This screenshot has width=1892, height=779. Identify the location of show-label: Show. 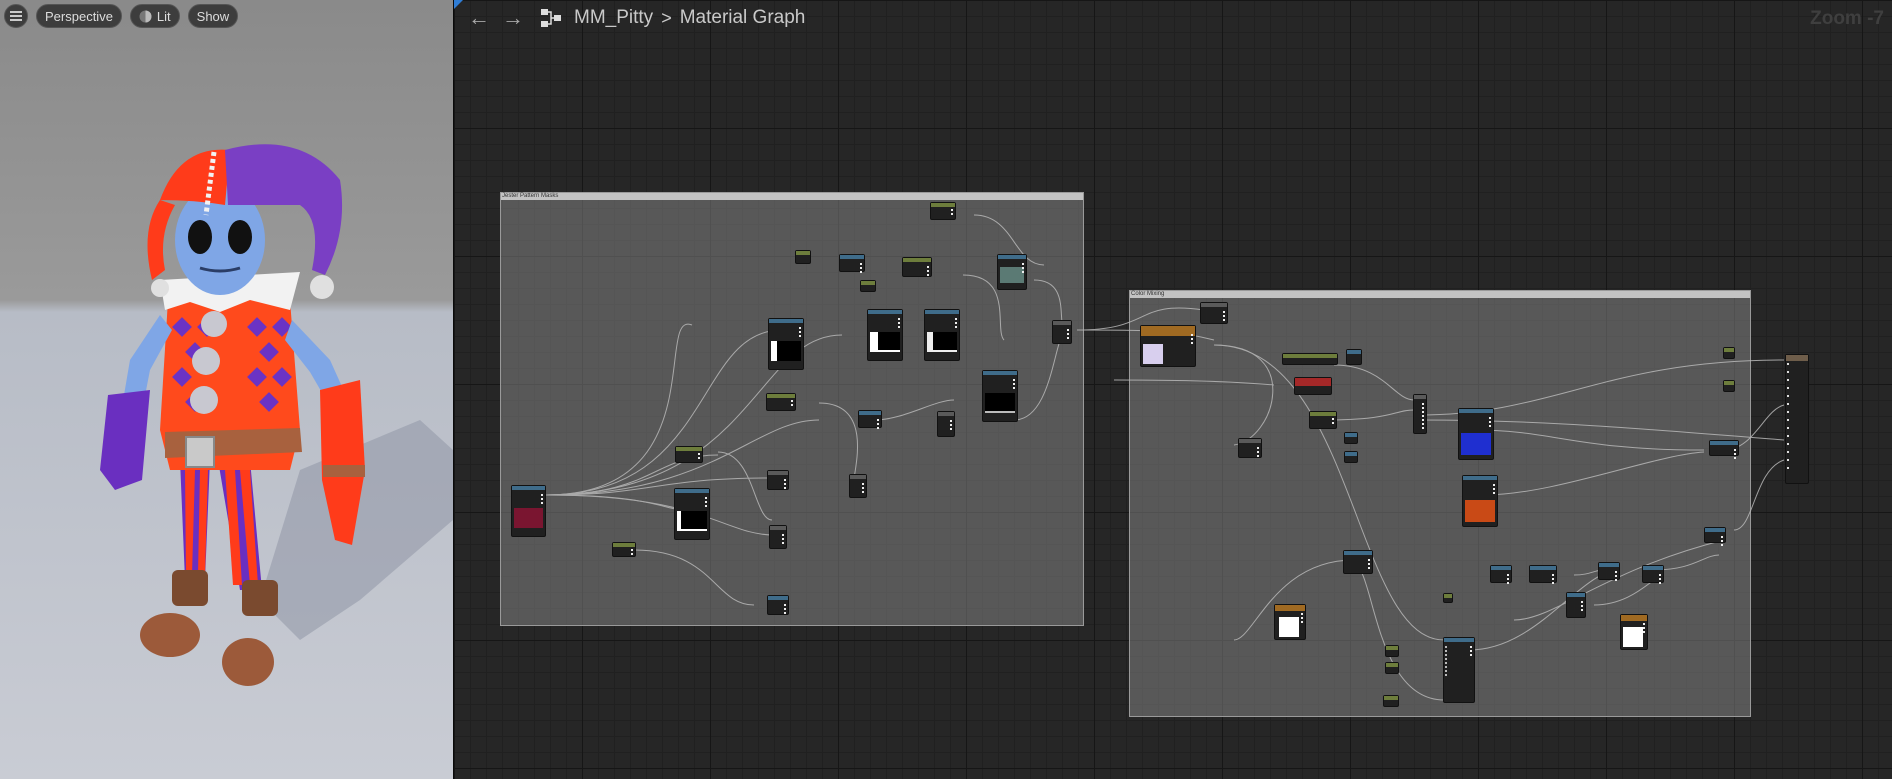
(213, 16).